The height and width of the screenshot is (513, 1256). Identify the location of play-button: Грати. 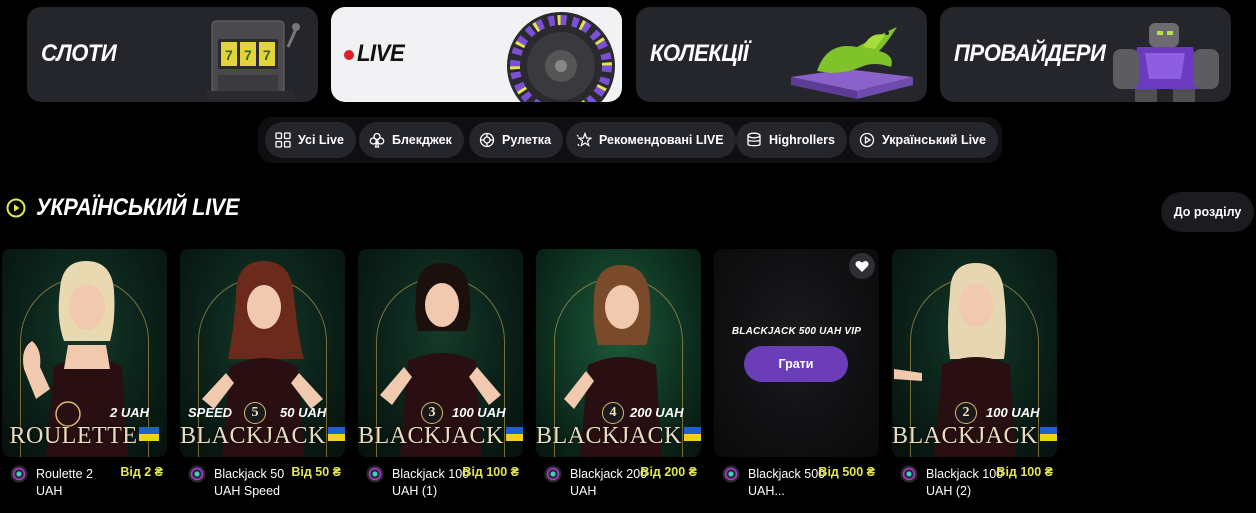
(796, 364).